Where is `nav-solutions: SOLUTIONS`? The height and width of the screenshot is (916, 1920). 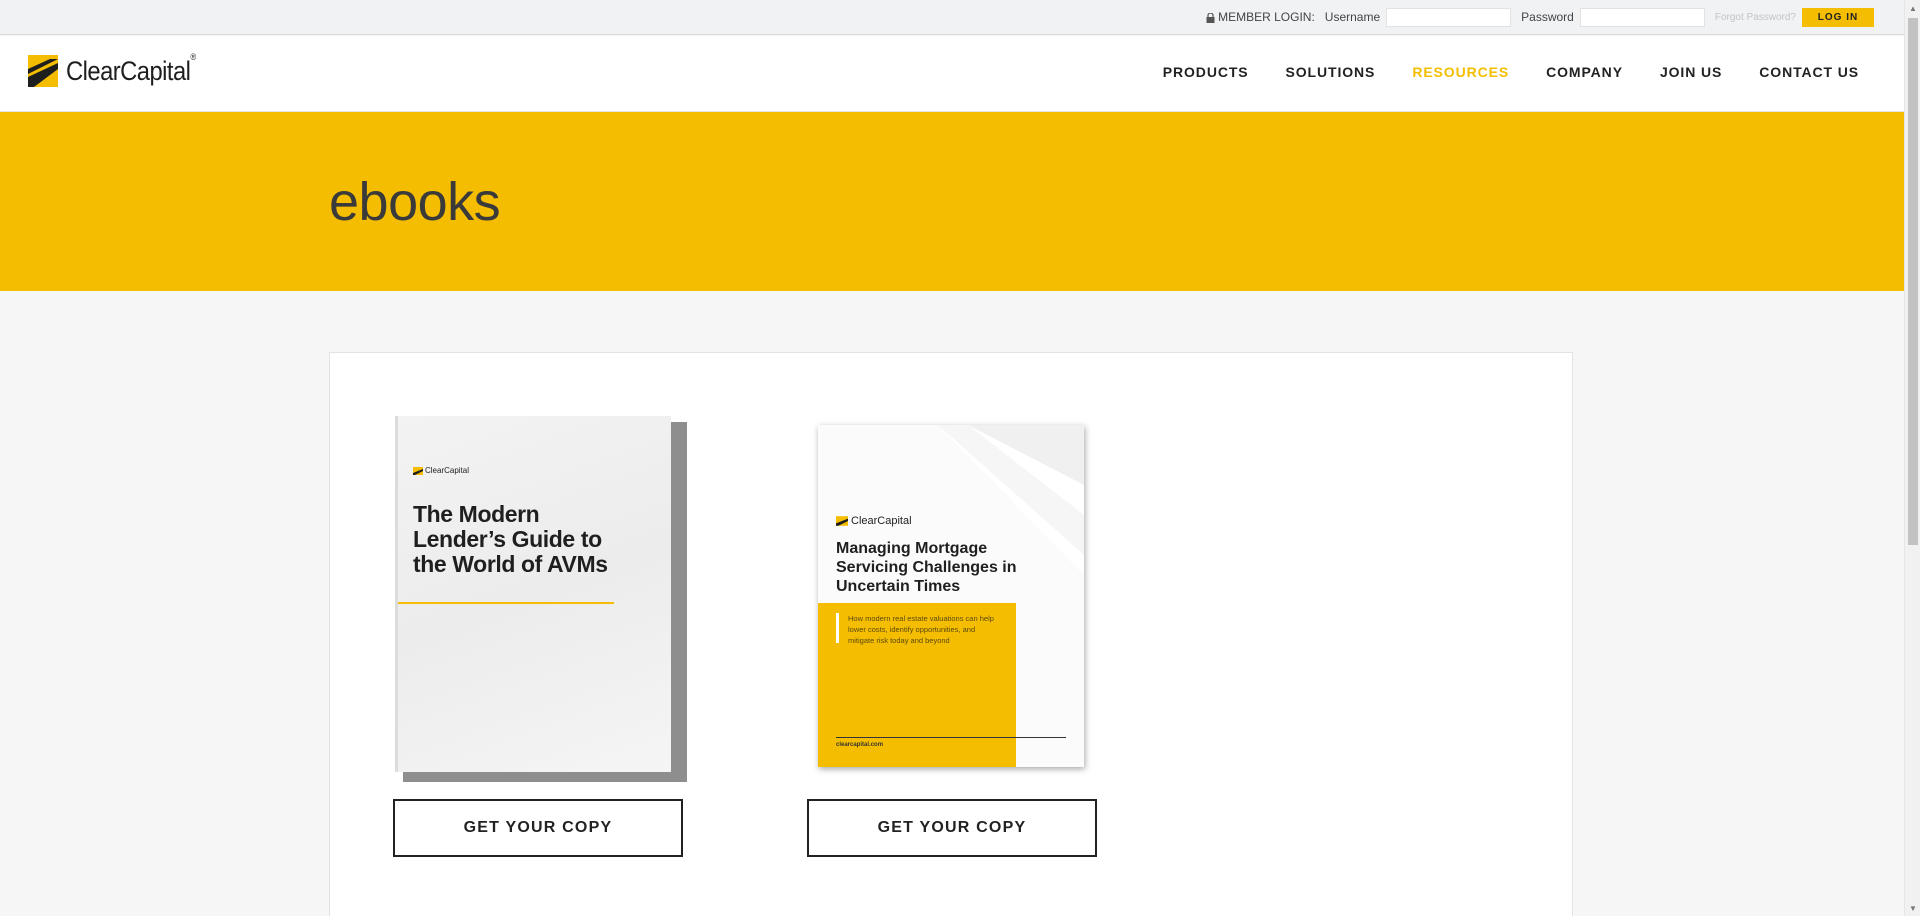
nav-solutions: SOLUTIONS is located at coordinates (1331, 72).